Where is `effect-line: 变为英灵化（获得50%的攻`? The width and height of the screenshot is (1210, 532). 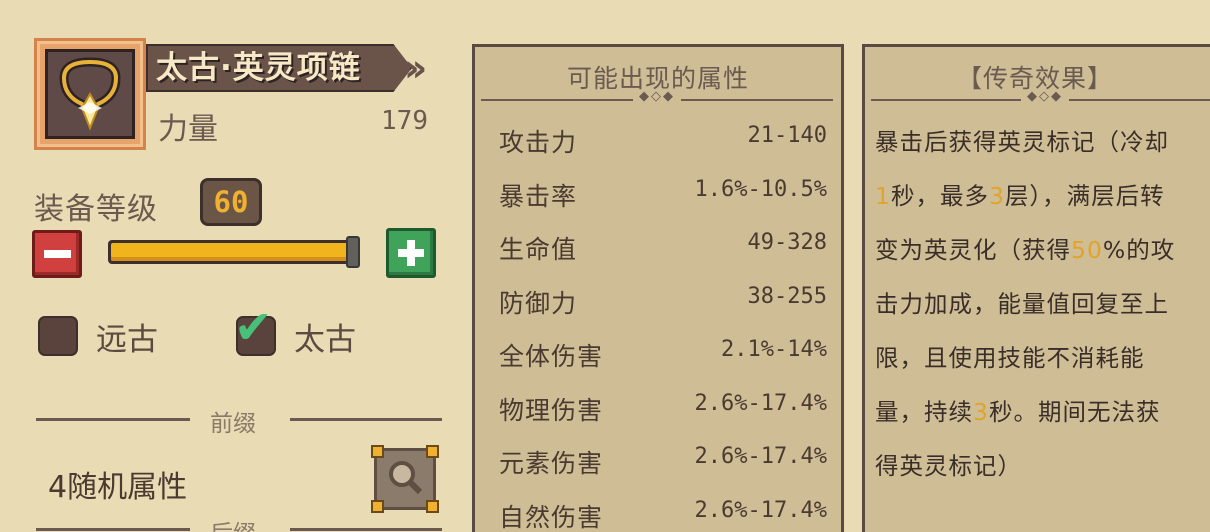
effect-line: 变为英灵化（获得50%的攻 is located at coordinates (1025, 248).